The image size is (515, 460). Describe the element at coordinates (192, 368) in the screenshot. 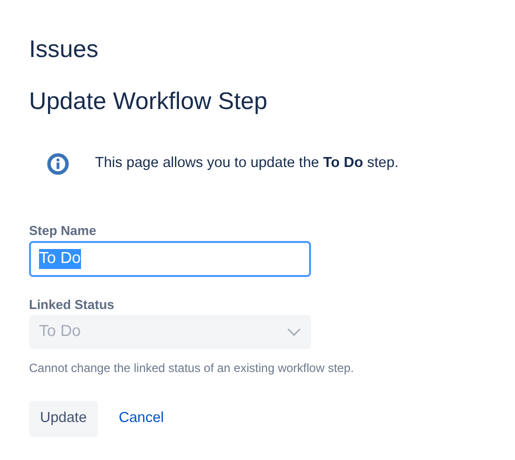

I see `help-text: Cannot change the linked status of an existing workflow step.` at that location.